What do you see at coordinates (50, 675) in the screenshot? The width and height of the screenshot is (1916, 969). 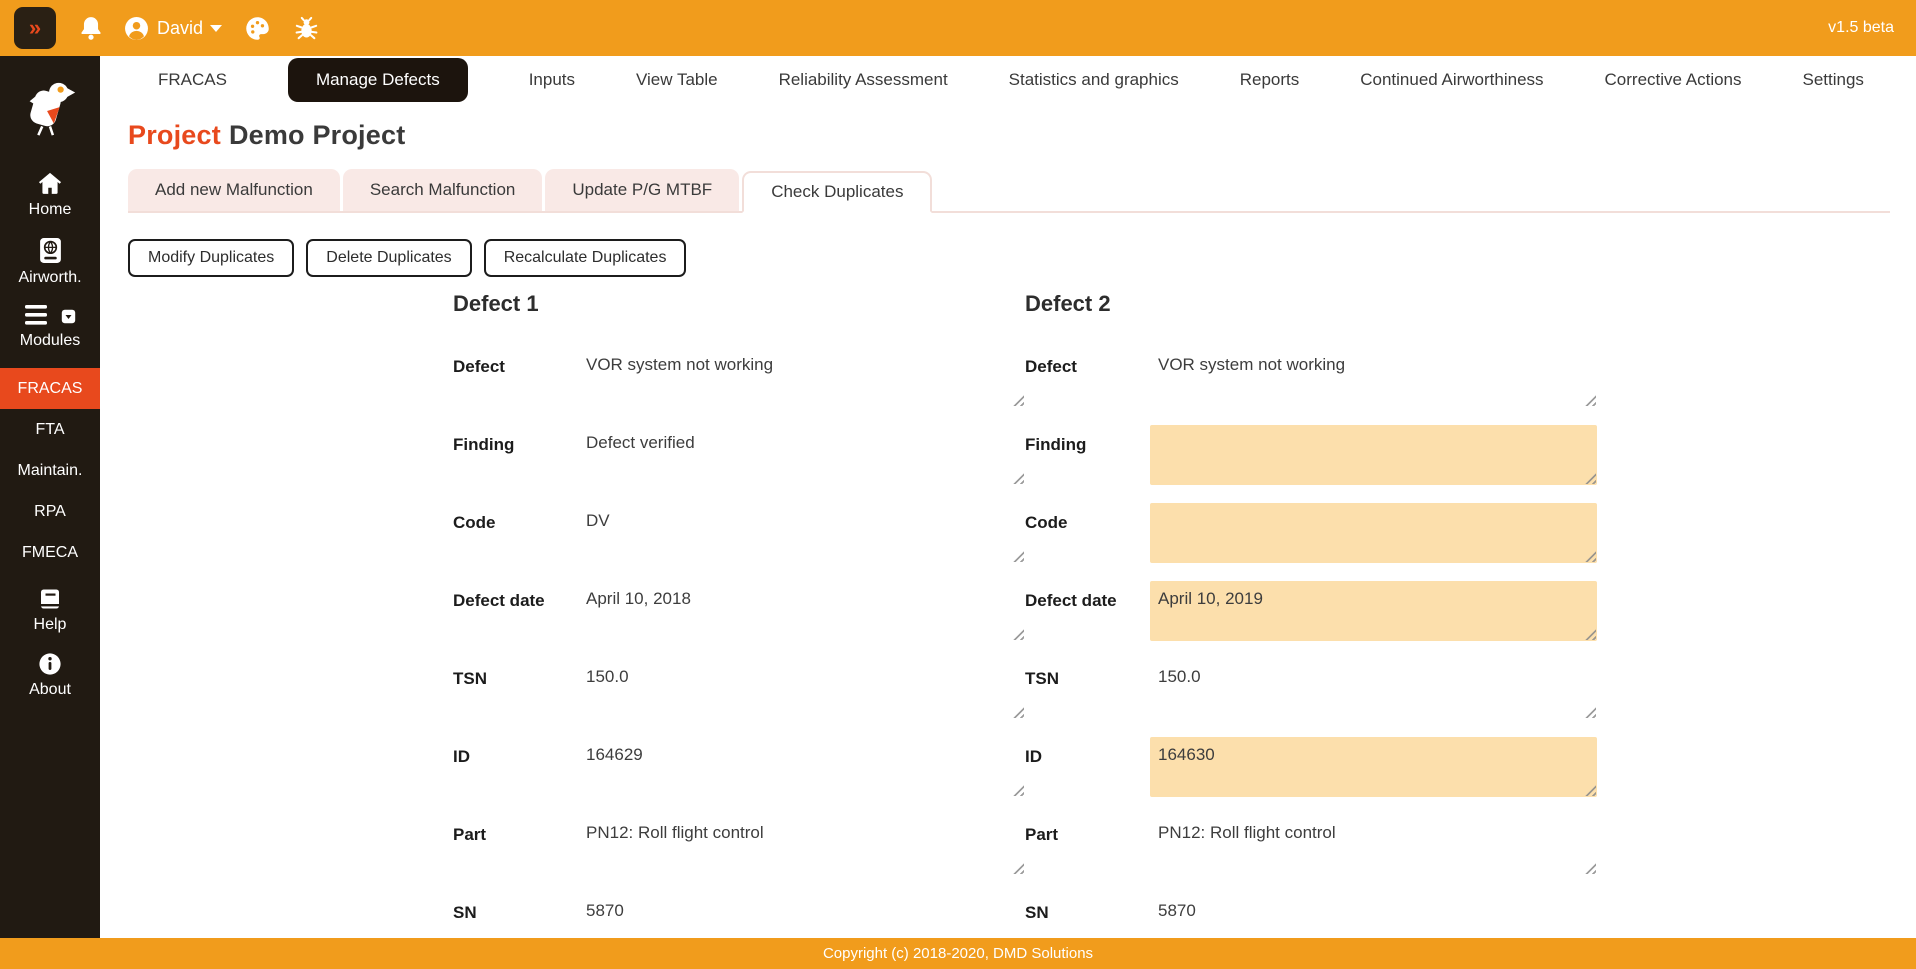 I see `sidebar-item-about: About` at bounding box center [50, 675].